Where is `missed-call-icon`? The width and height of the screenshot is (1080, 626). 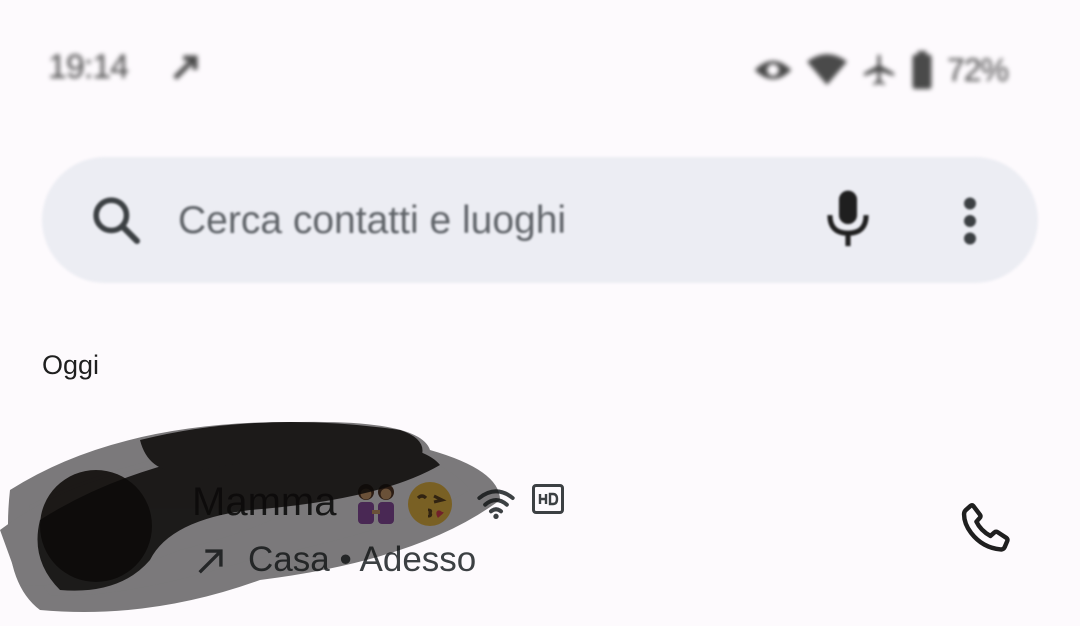 missed-call-icon is located at coordinates (185, 67).